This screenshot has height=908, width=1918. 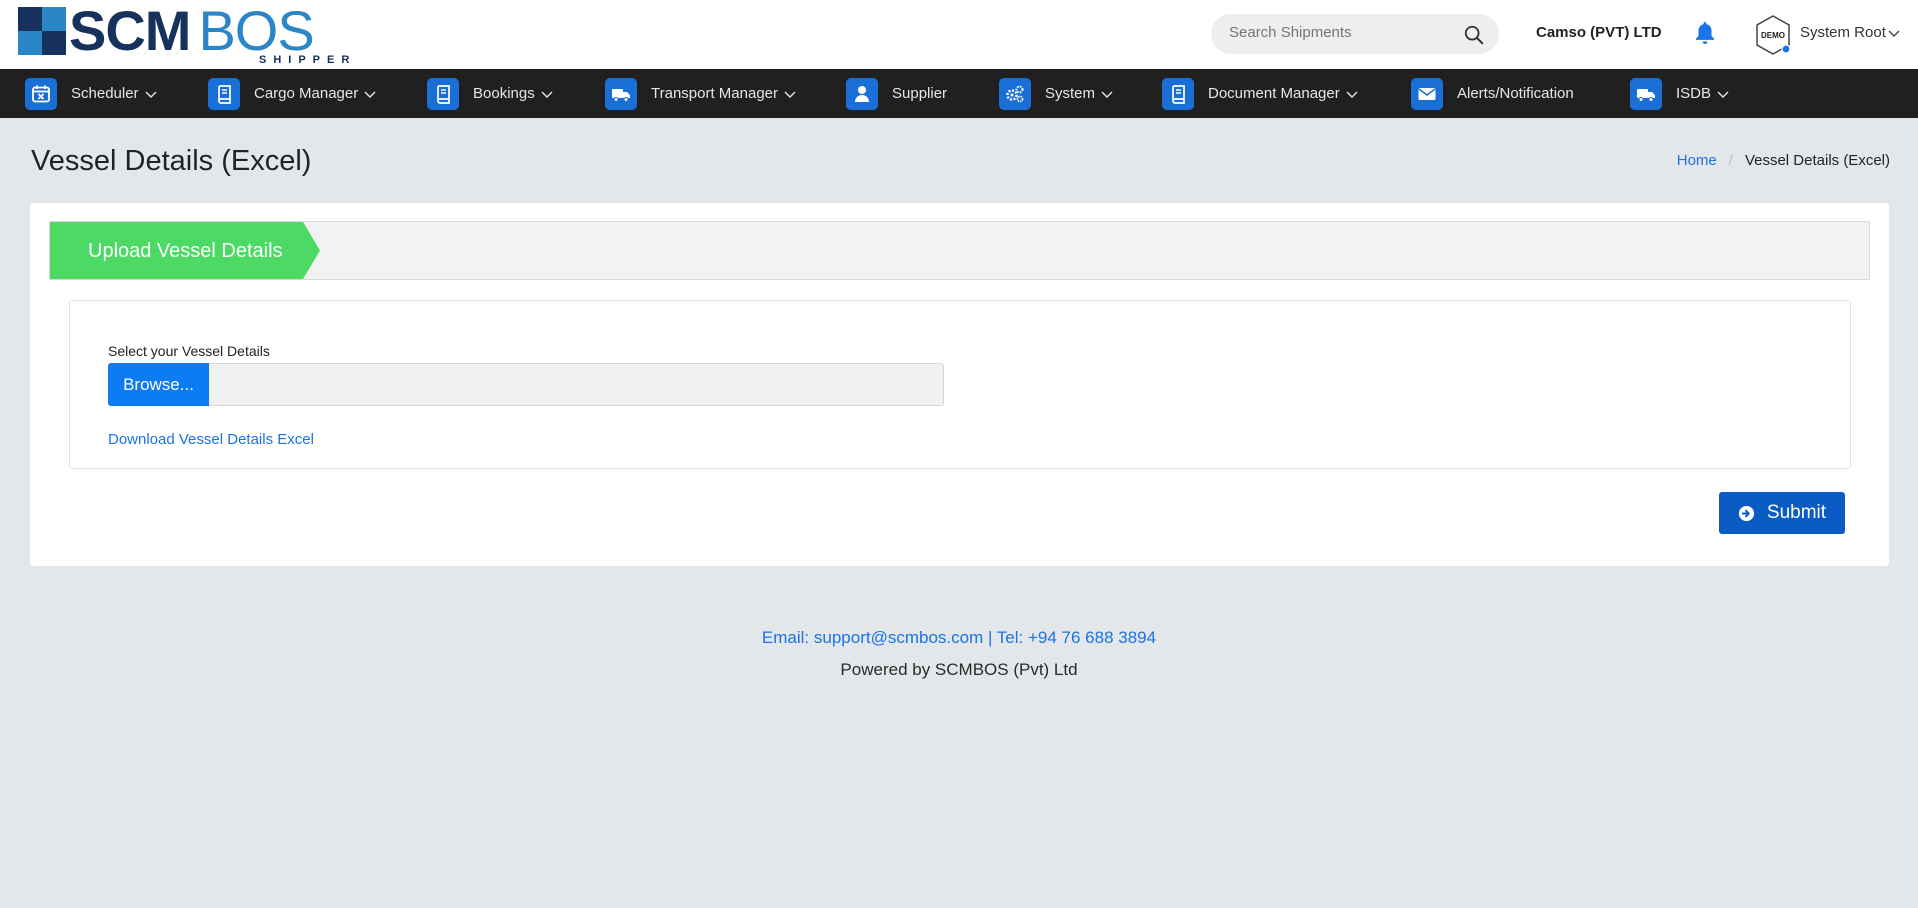 What do you see at coordinates (171, 161) in the screenshot?
I see `page-title: Vessel Details (Excel)` at bounding box center [171, 161].